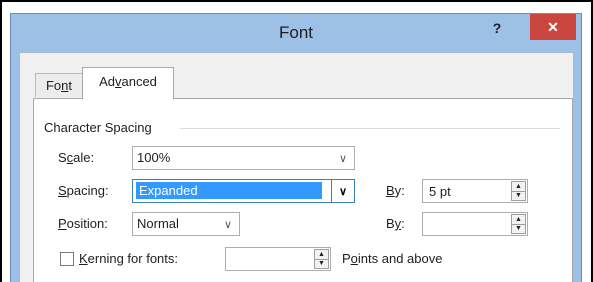  I want to click on scale-value: 100%, so click(154, 157).